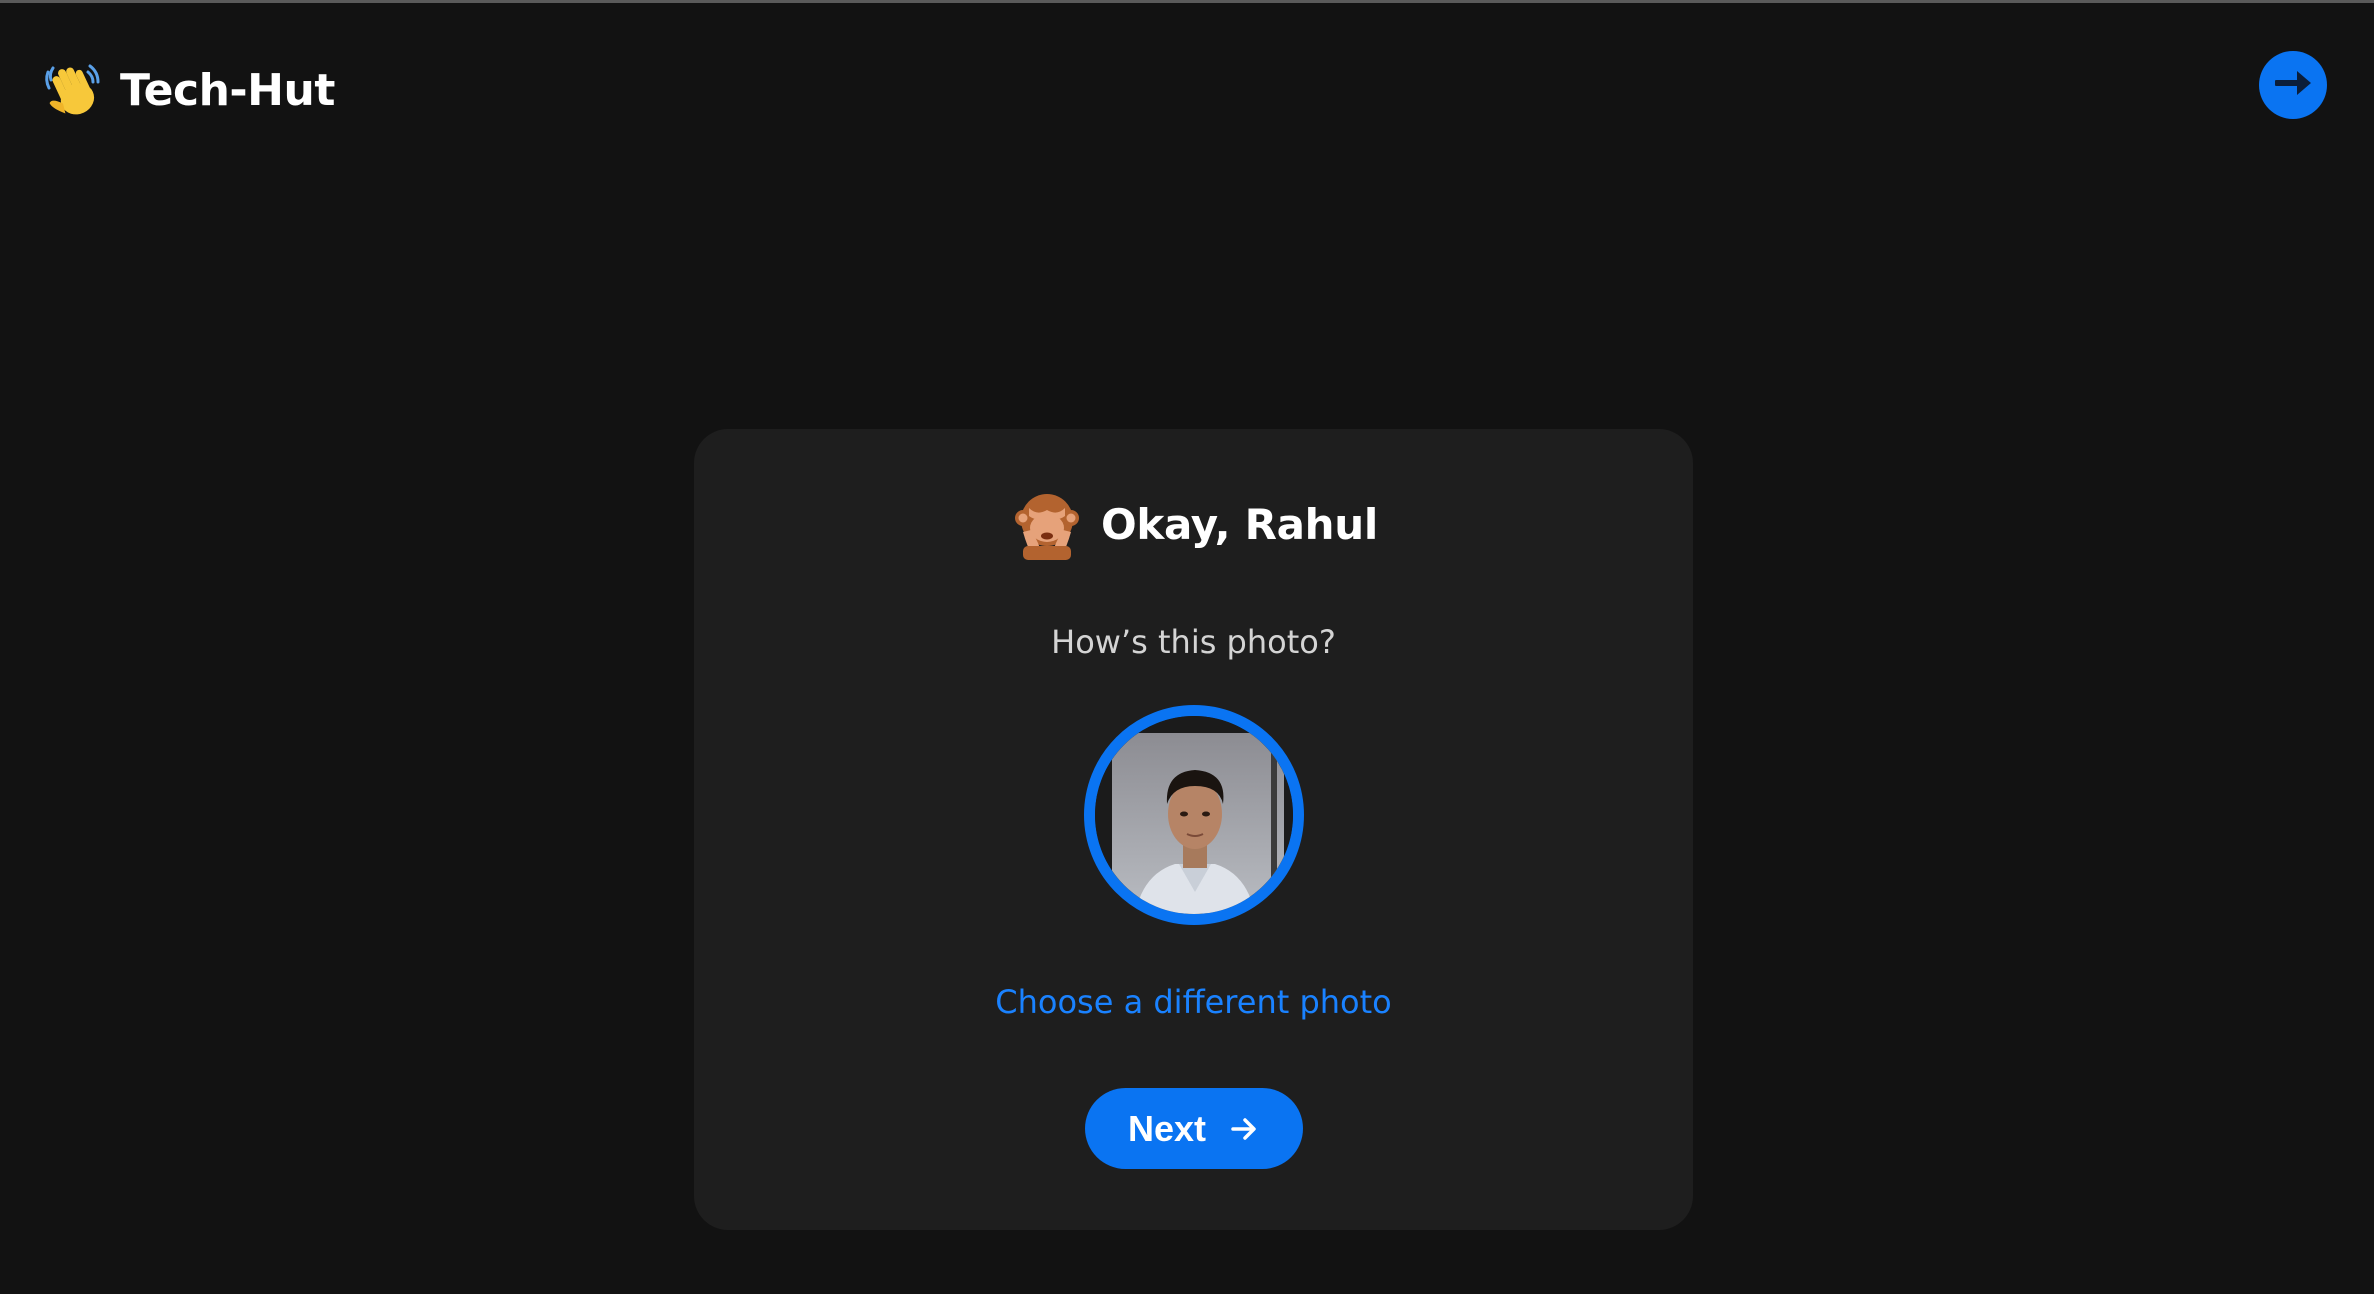  What do you see at coordinates (1239, 524) in the screenshot?
I see `greeting-title: Okay, Rahul` at bounding box center [1239, 524].